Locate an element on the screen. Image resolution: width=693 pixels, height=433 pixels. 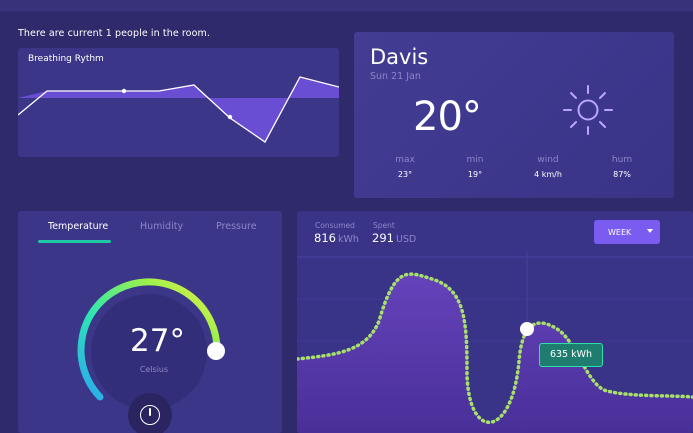
energy-point is located at coordinates (527, 329).